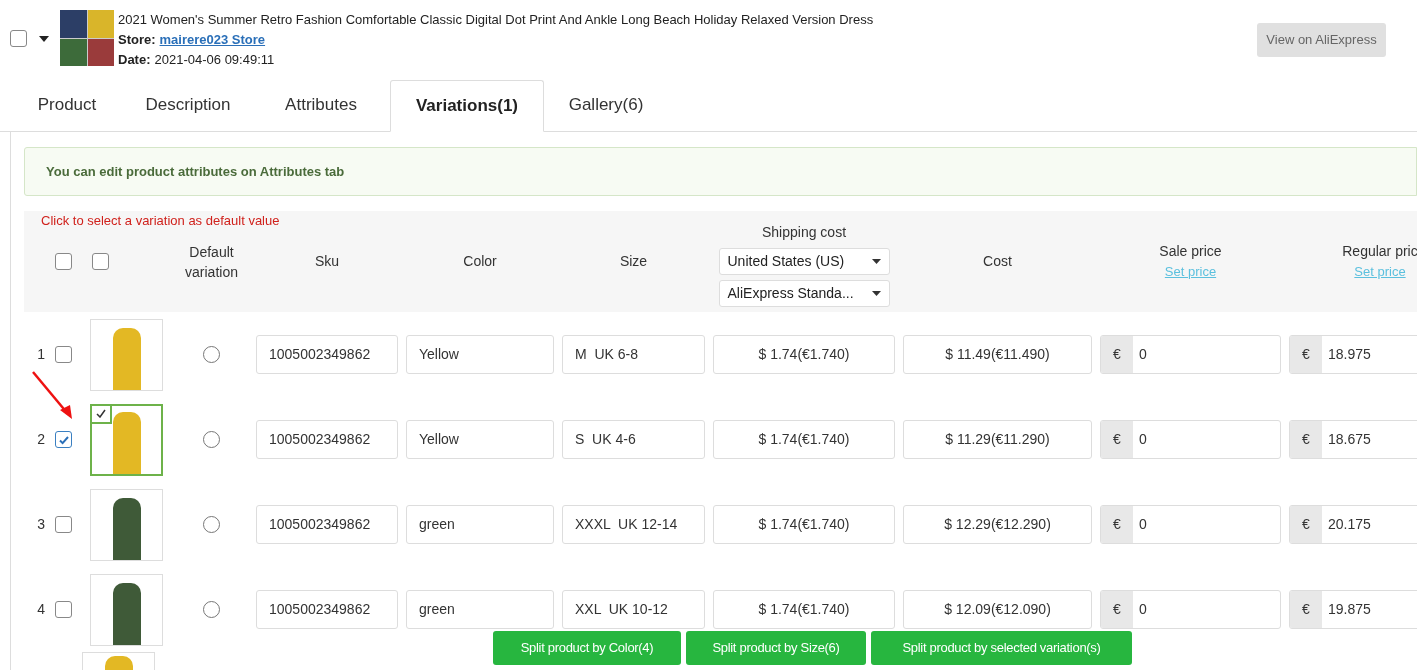  What do you see at coordinates (212, 40) in the screenshot?
I see `store-link: mairere023 Store` at bounding box center [212, 40].